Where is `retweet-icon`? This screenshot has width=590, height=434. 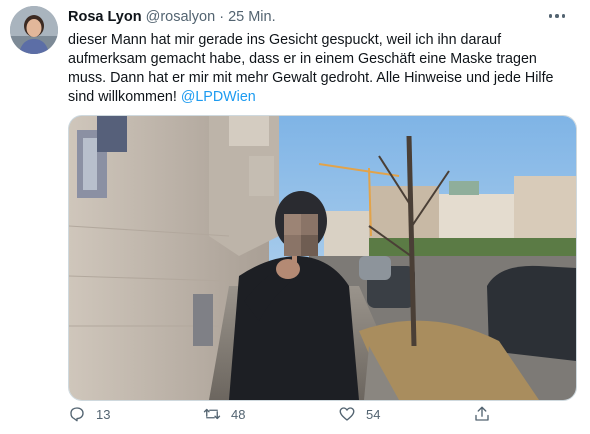
retweet-icon is located at coordinates (212, 414).